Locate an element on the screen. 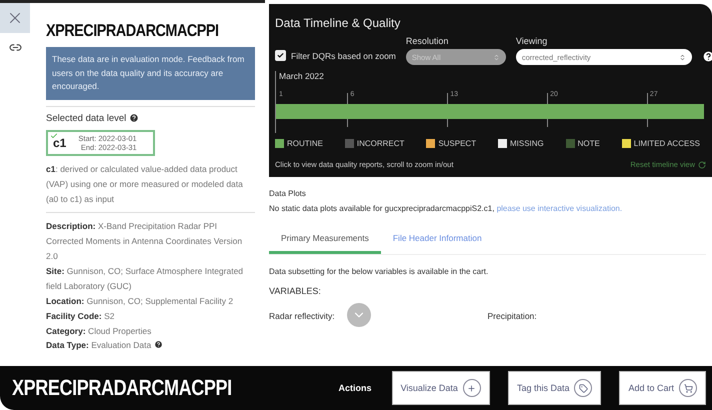 Image resolution: width=712 pixels, height=410 pixels. action-button: Tag this Data is located at coordinates (555, 388).